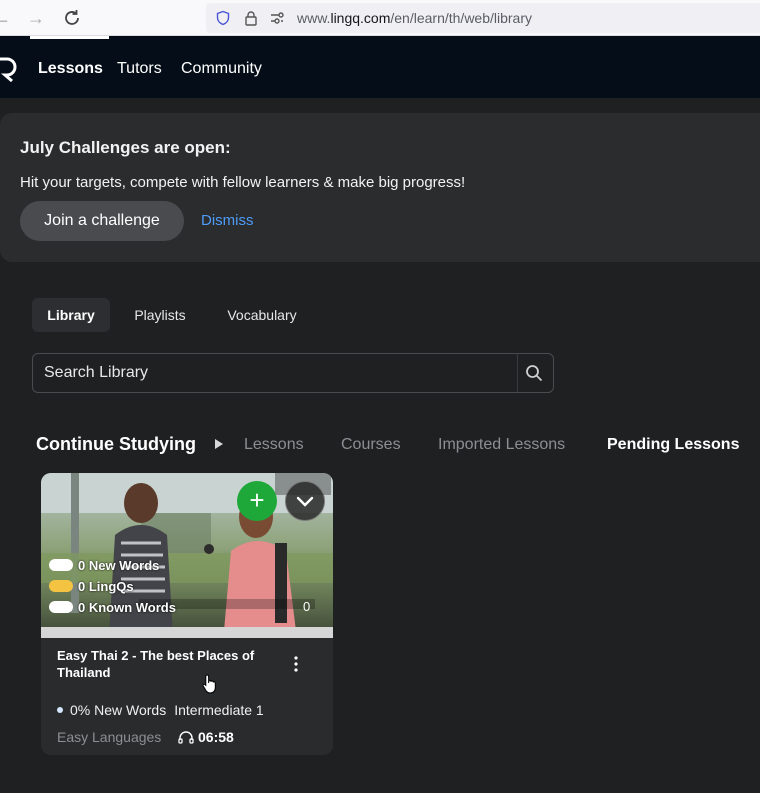 The width and height of the screenshot is (760, 793). Describe the element at coordinates (70, 69) in the screenshot. I see `nav-lessons: Lessons` at that location.